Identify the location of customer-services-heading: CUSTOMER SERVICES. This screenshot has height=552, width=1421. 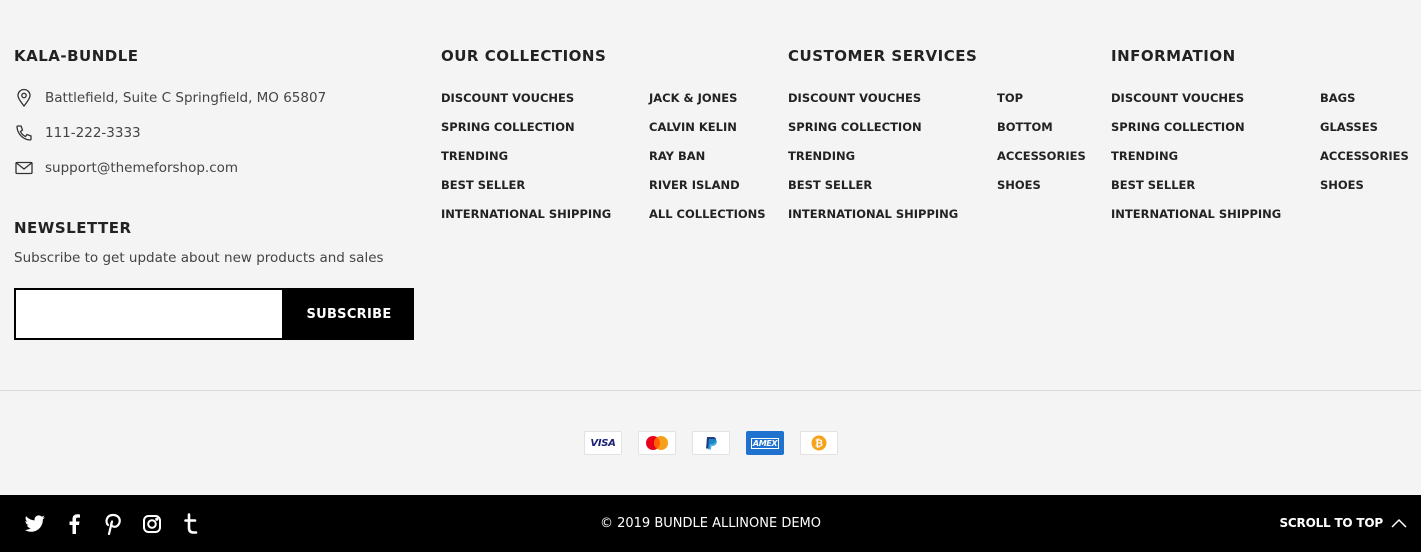
(883, 56).